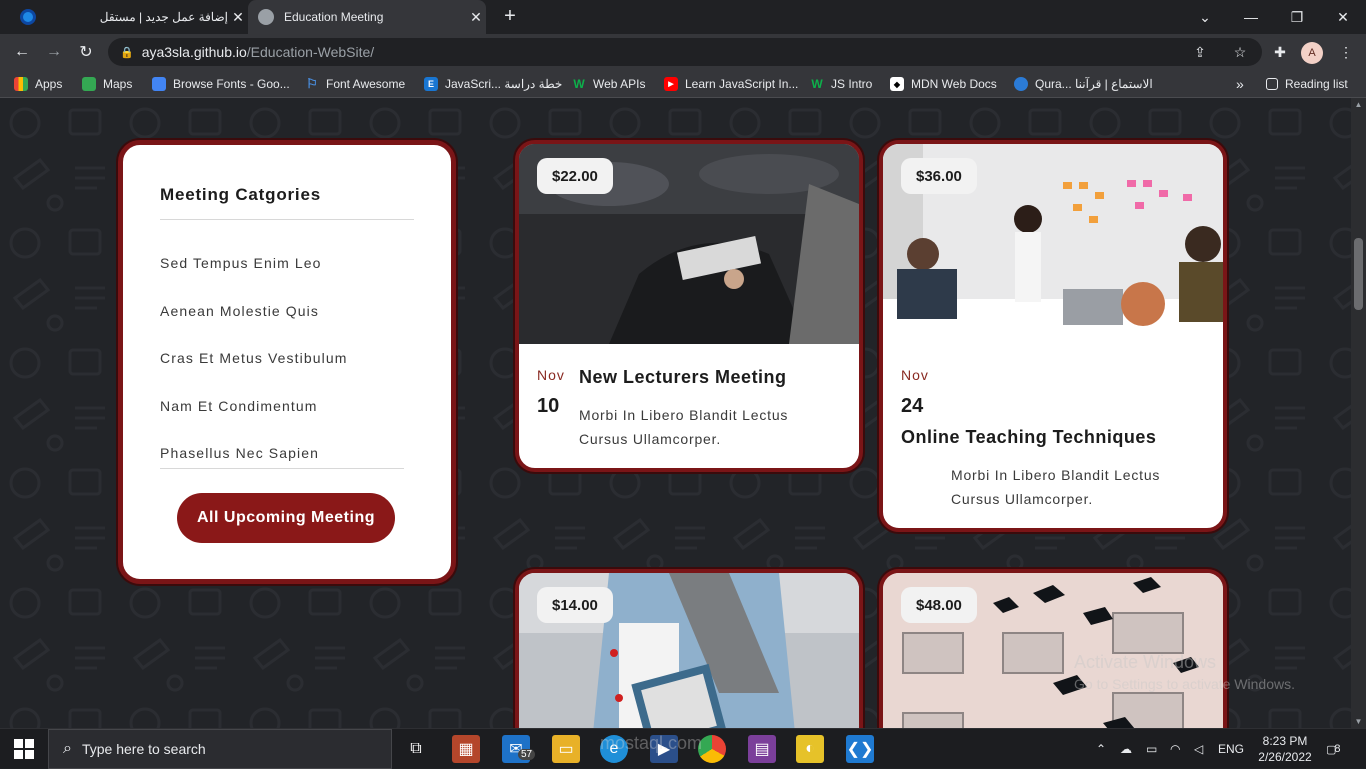 The width and height of the screenshot is (1366, 769). I want to click on bookmark-maps: Maps, so click(107, 84).